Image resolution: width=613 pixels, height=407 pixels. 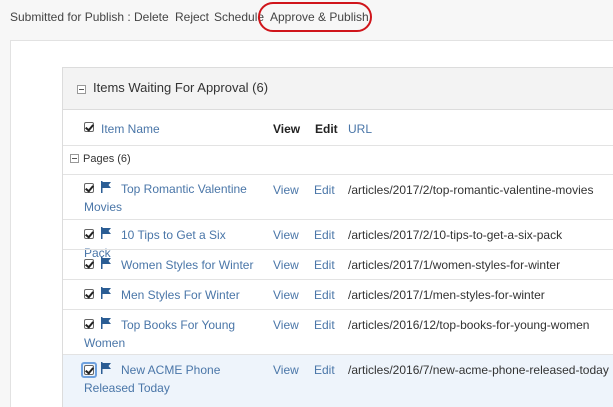 What do you see at coordinates (360, 129) in the screenshot?
I see `column-header-url: URL` at bounding box center [360, 129].